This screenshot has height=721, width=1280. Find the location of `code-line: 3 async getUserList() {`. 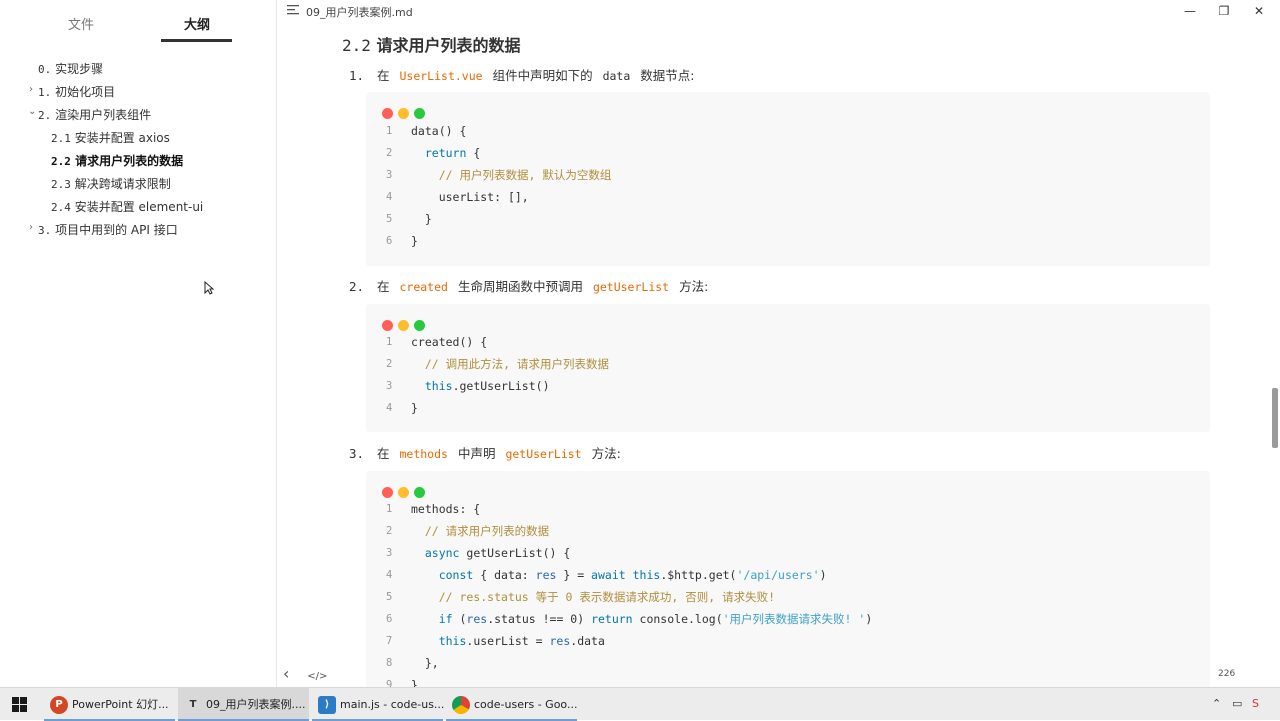

code-line: 3 async getUserList() { is located at coordinates (478, 553).